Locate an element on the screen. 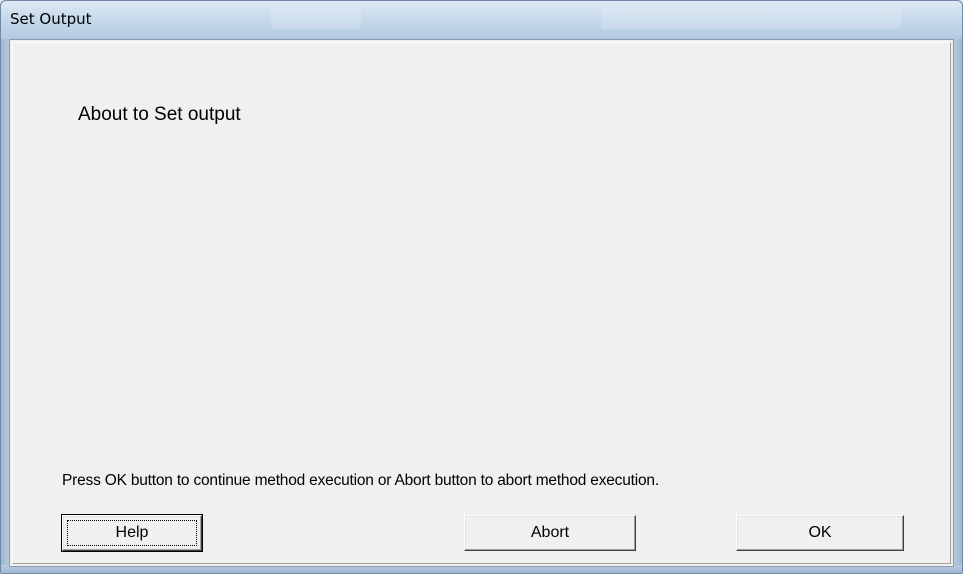 This screenshot has width=963, height=574. abort-button: Abort is located at coordinates (550, 533).